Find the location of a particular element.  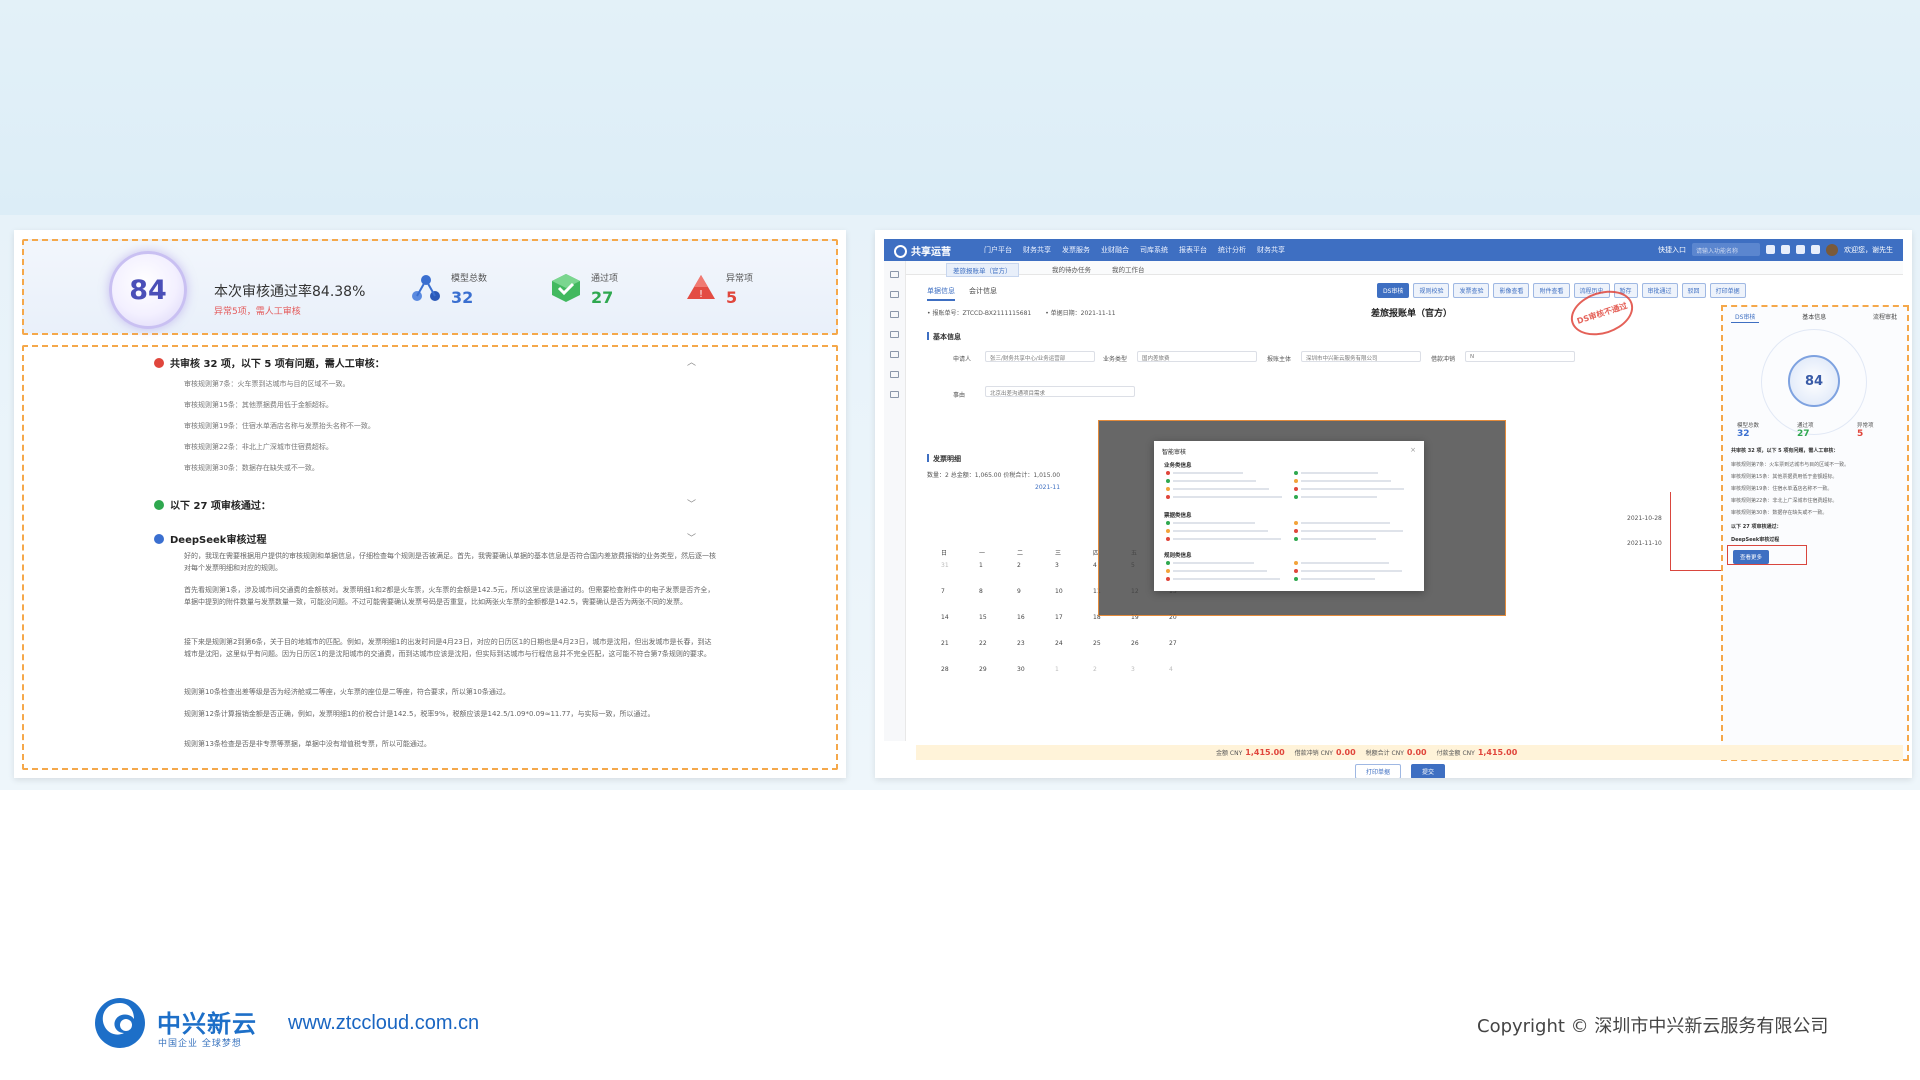

user-icon is located at coordinates (894, 354).